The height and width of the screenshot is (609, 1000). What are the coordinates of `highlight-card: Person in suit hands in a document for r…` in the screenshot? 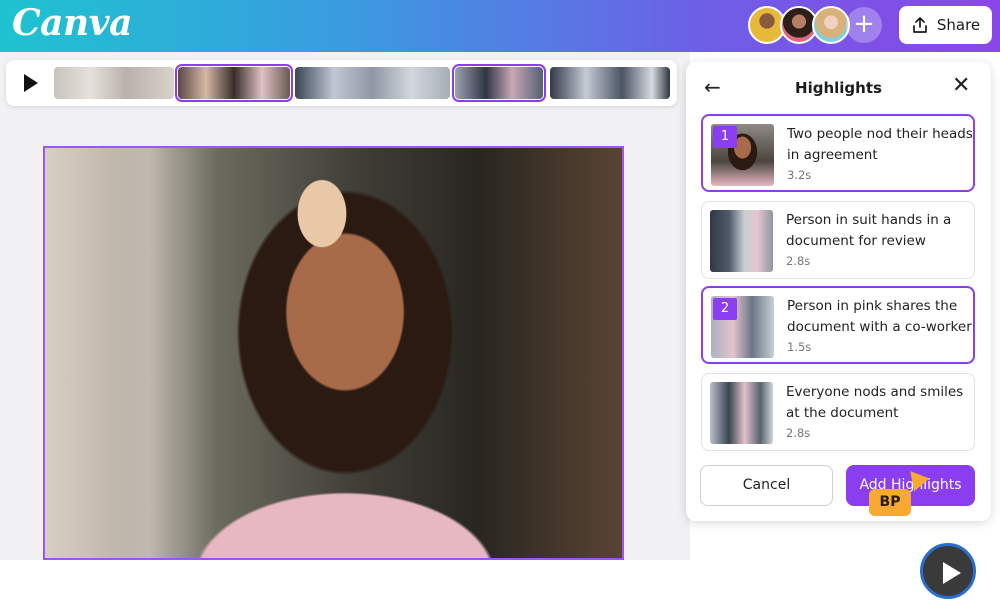 It's located at (838, 240).